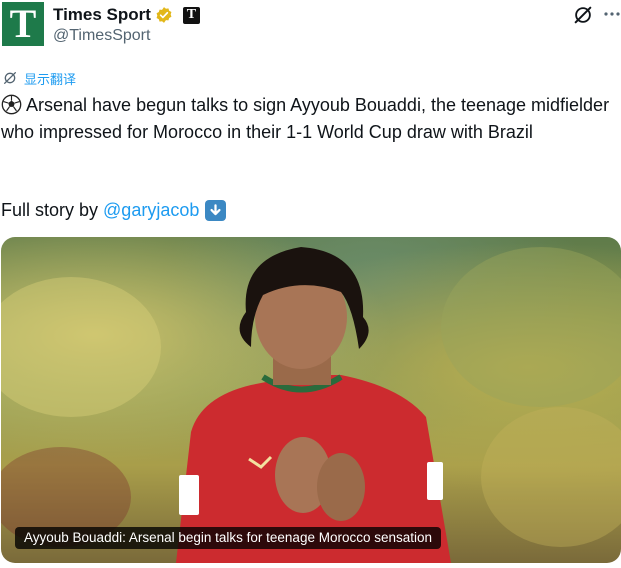 This screenshot has height=568, width=621. What do you see at coordinates (310, 28) in the screenshot?
I see `tweet-header: T Times Sport T @TimesSport` at bounding box center [310, 28].